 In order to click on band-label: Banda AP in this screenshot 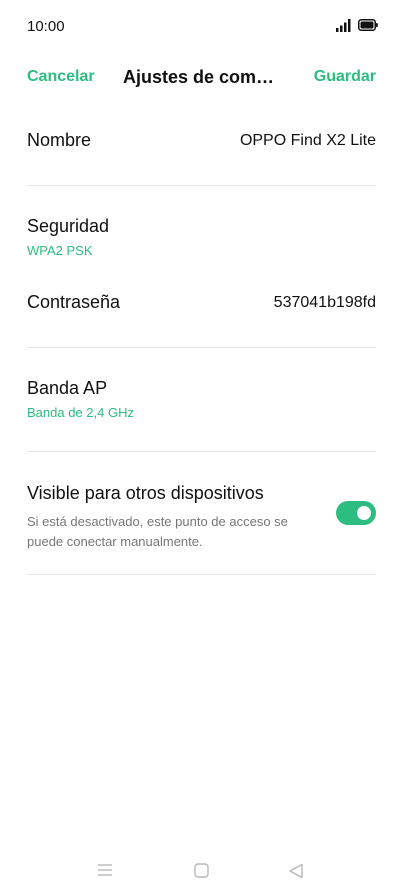, I will do `click(67, 388)`.